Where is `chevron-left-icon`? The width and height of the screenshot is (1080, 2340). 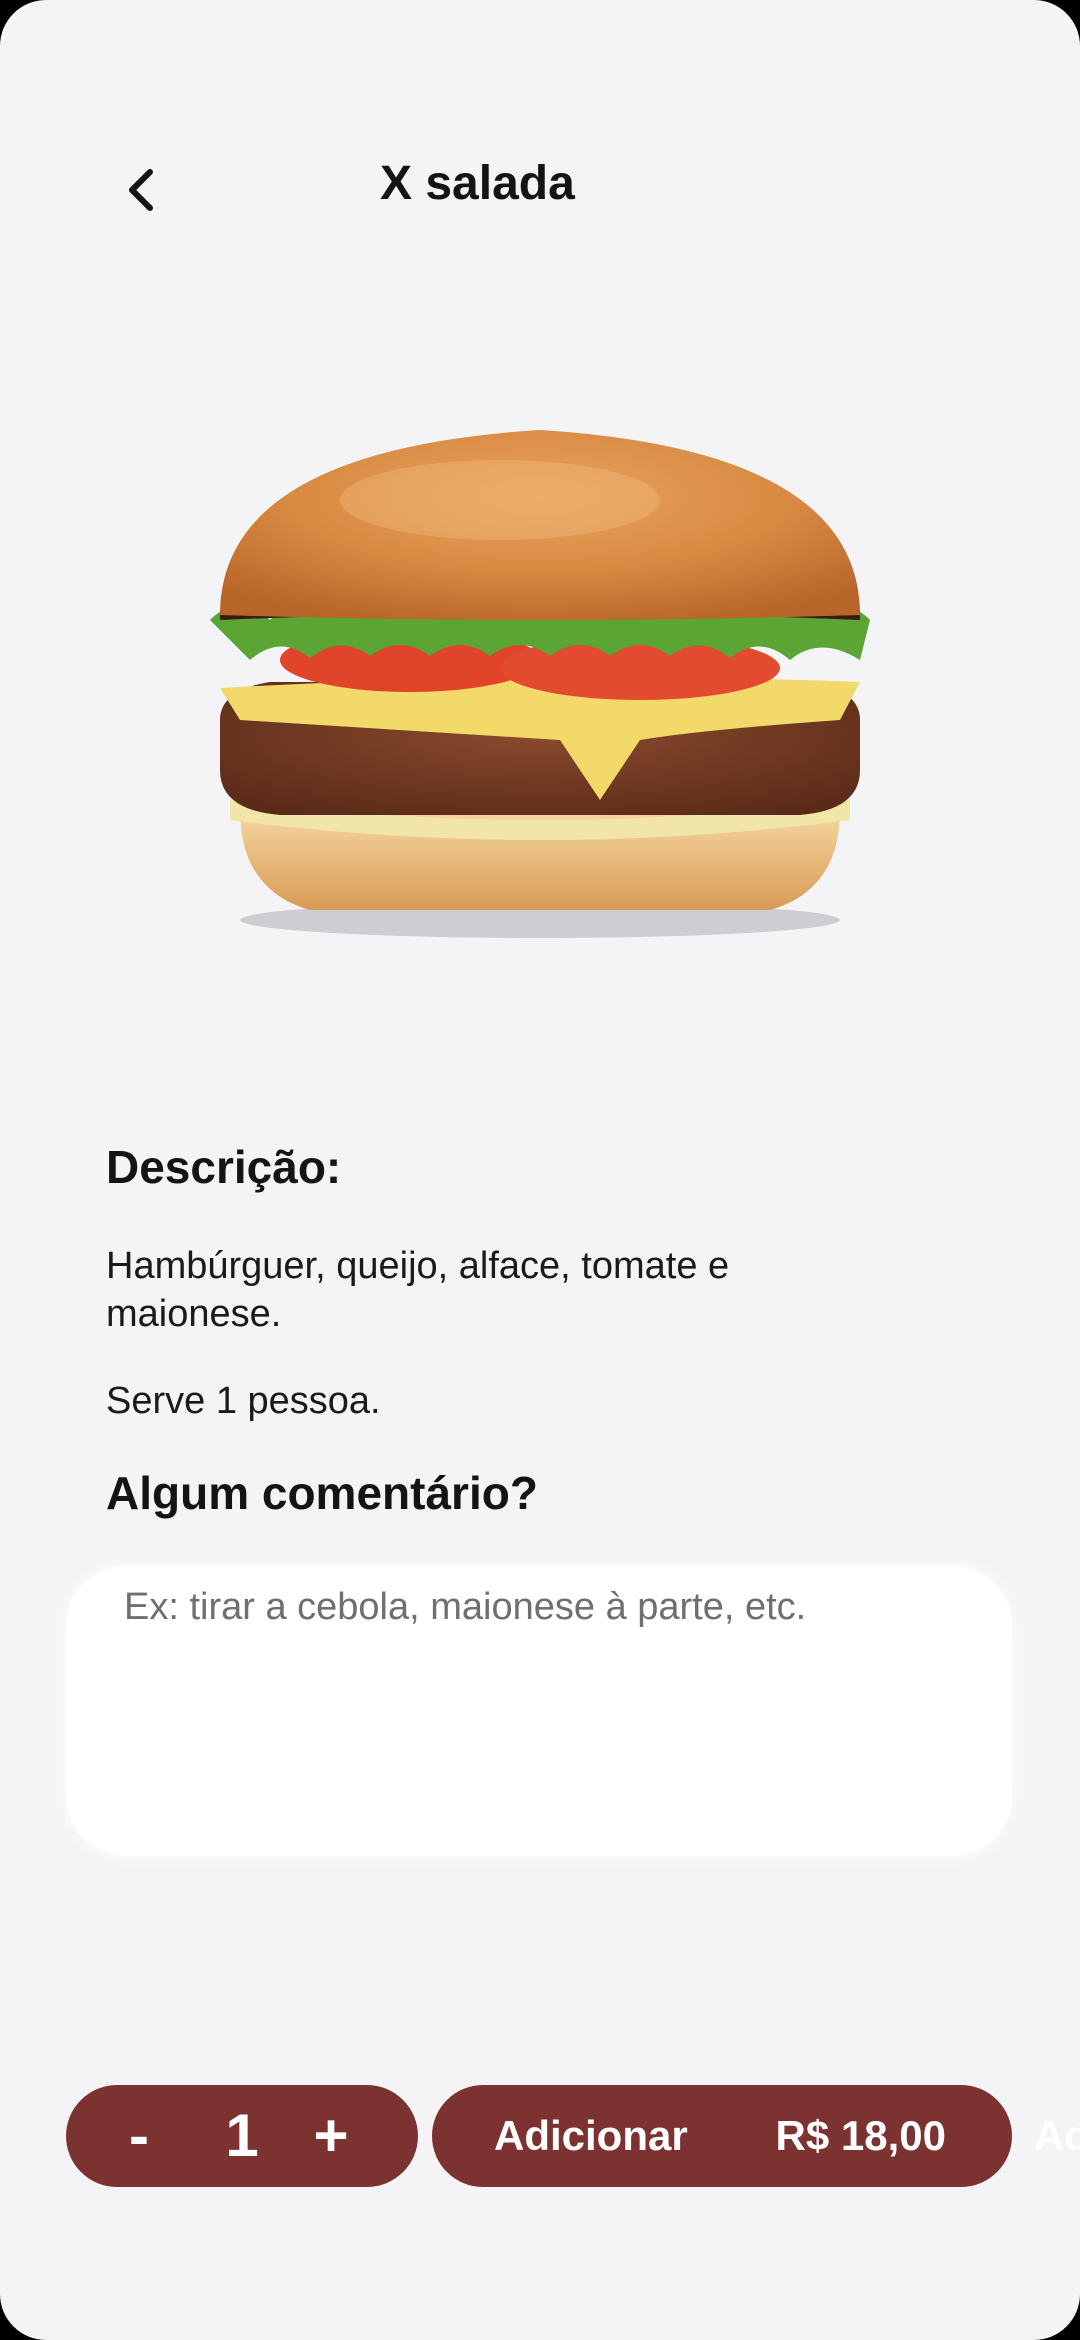 chevron-left-icon is located at coordinates (141, 190).